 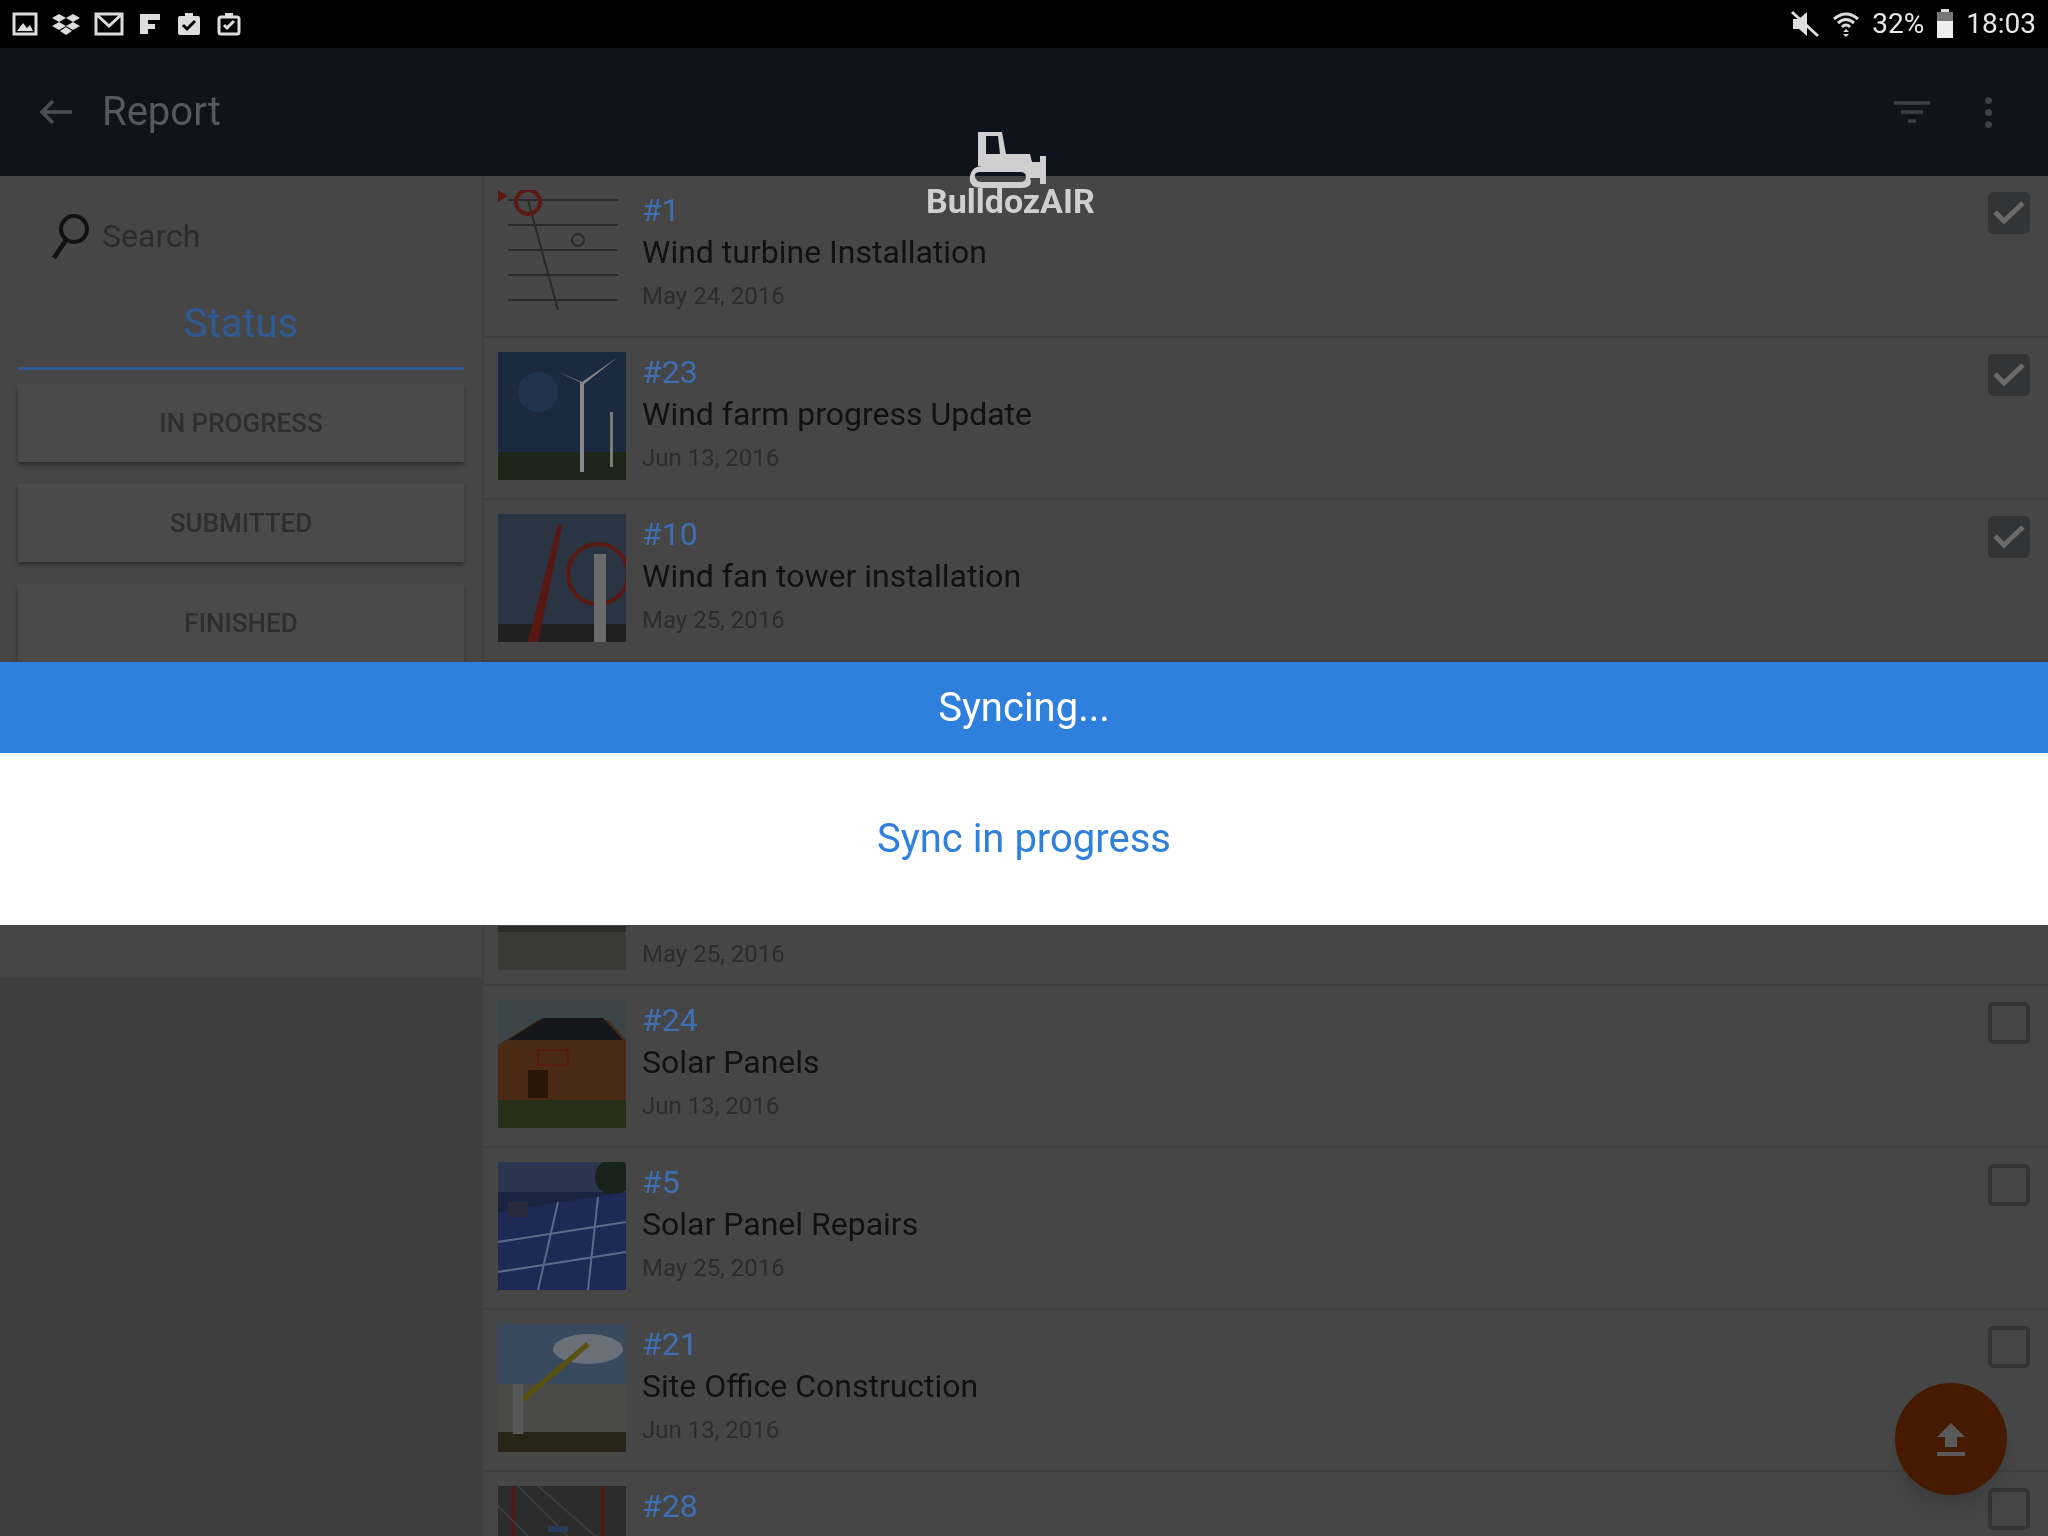 What do you see at coordinates (661, 1182) in the screenshot?
I see `report-number: #5` at bounding box center [661, 1182].